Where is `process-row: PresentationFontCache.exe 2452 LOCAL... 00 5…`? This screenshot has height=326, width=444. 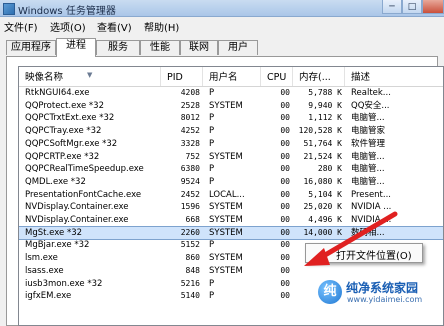 process-row: PresentationFontCache.exe 2452 LOCAL... 00 5… is located at coordinates (231, 195).